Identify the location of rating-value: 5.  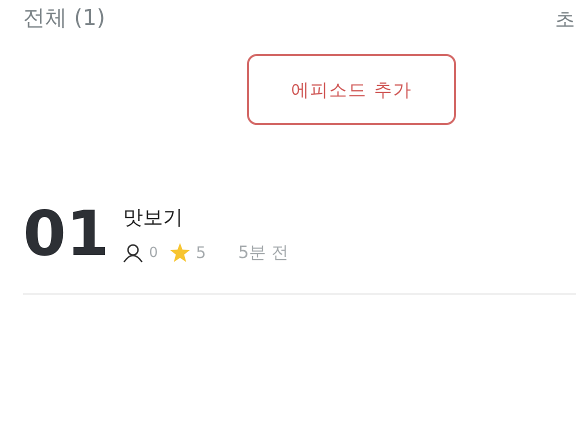
(201, 252).